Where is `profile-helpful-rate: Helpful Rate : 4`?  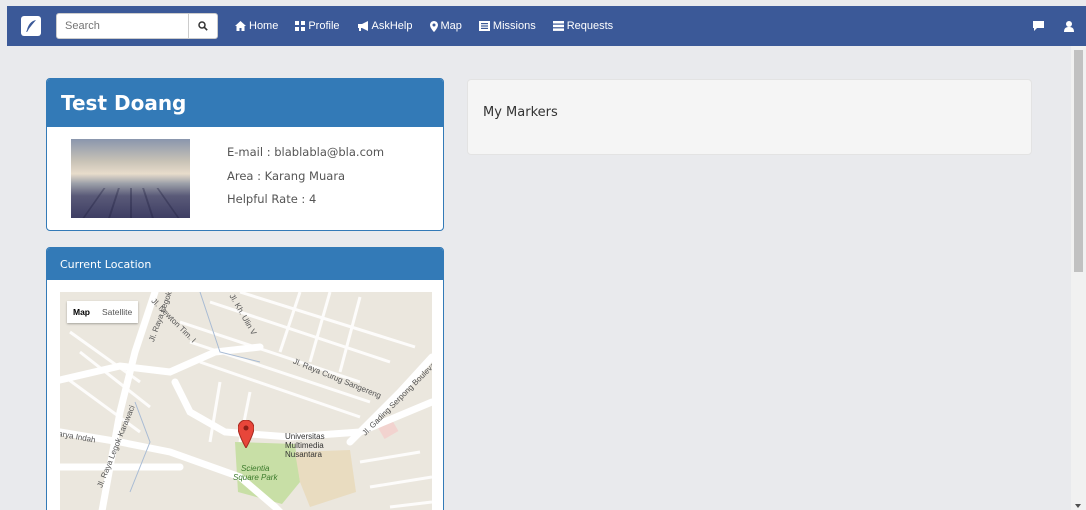 profile-helpful-rate: Helpful Rate : 4 is located at coordinates (272, 199).